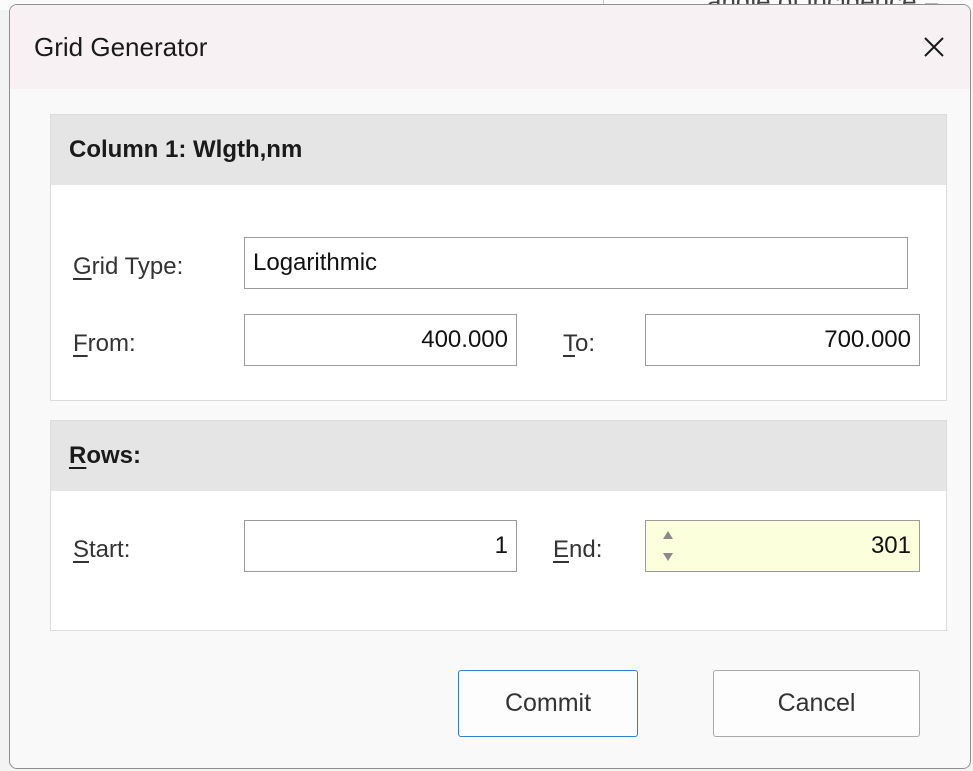 This screenshot has height=771, width=973. Describe the element at coordinates (121, 47) in the screenshot. I see `dialog-title: Grid Generator` at that location.